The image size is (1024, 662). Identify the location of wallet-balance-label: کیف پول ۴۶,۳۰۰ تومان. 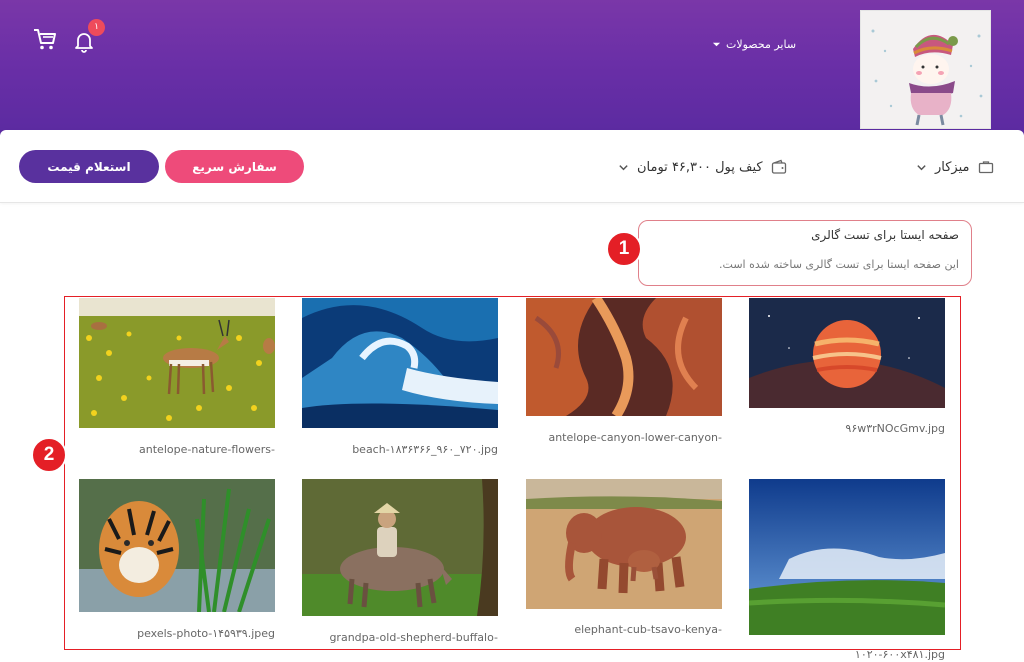
(700, 167).